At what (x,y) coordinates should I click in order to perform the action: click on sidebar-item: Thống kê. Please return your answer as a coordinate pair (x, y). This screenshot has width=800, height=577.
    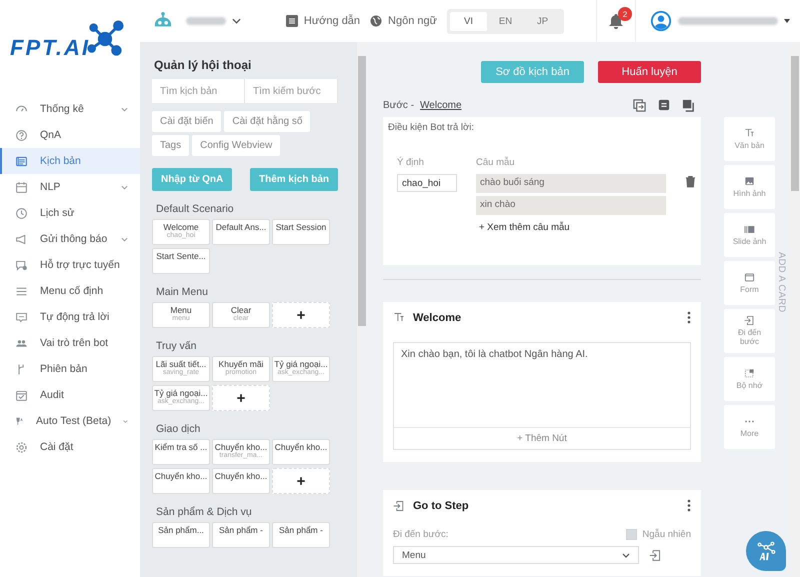
    Looking at the image, I should click on (70, 109).